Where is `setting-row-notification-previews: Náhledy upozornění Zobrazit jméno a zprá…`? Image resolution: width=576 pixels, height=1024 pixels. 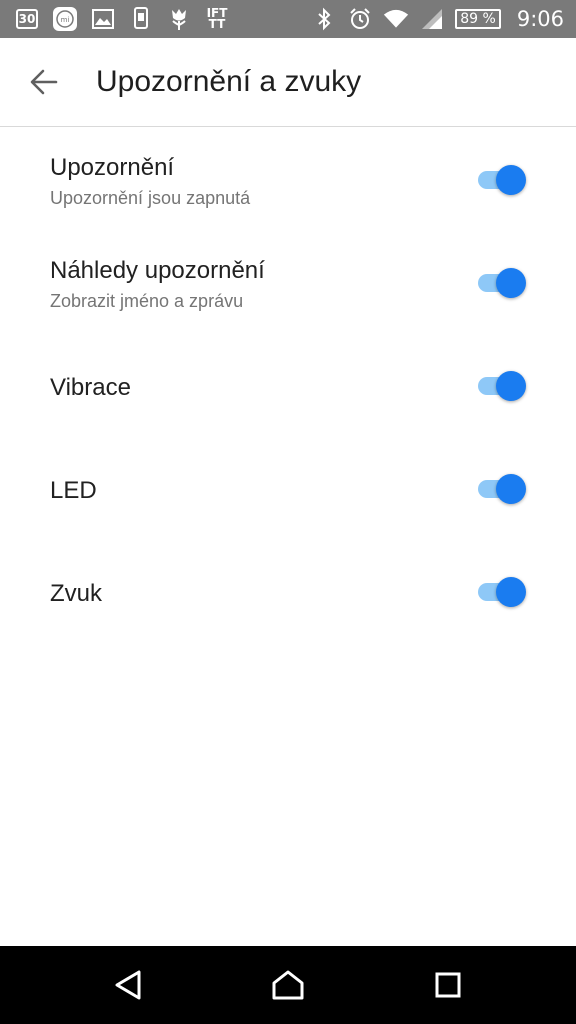 setting-row-notification-previews: Náhledy upozornění Zobrazit jméno a zprá… is located at coordinates (288, 282).